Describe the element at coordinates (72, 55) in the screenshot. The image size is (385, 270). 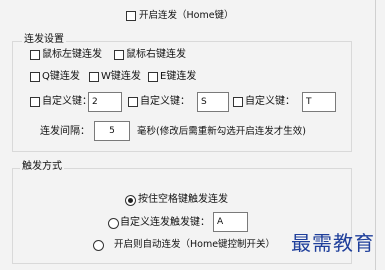
I see `mouse-left-label: 鼠标左键连发` at that location.